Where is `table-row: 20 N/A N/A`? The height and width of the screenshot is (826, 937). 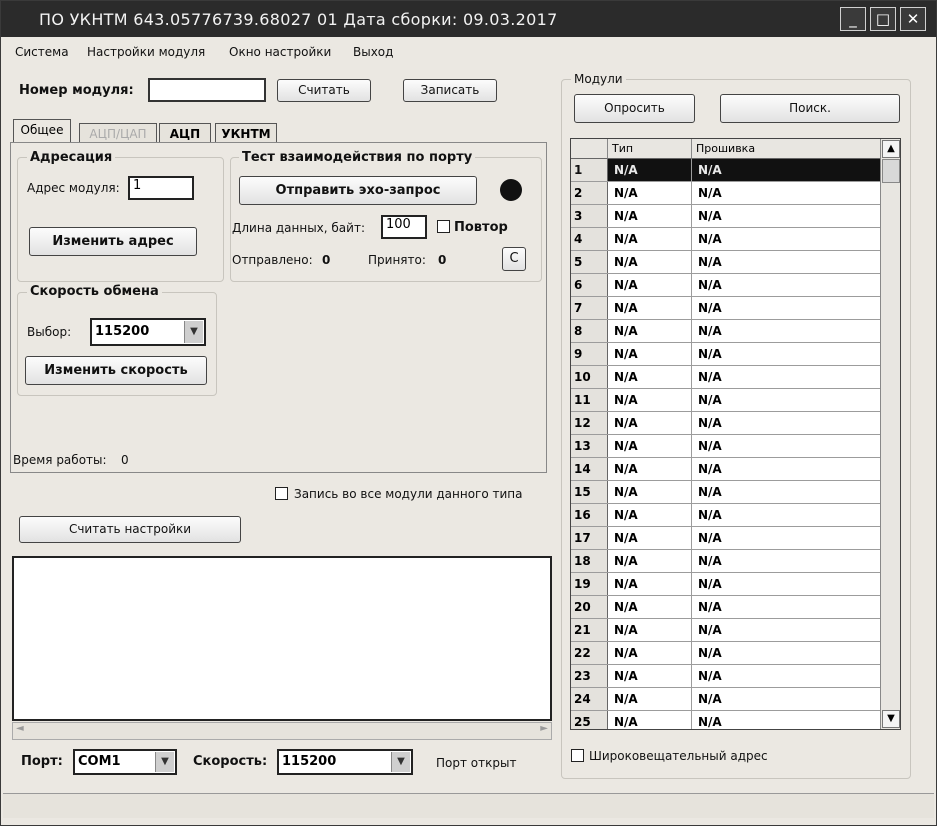
table-row: 20 N/A N/A is located at coordinates (726, 607).